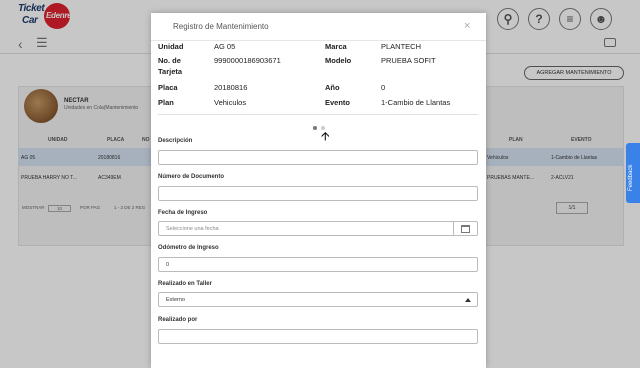 This screenshot has width=640, height=368. I want to click on modelo-label: Modelo, so click(338, 60).